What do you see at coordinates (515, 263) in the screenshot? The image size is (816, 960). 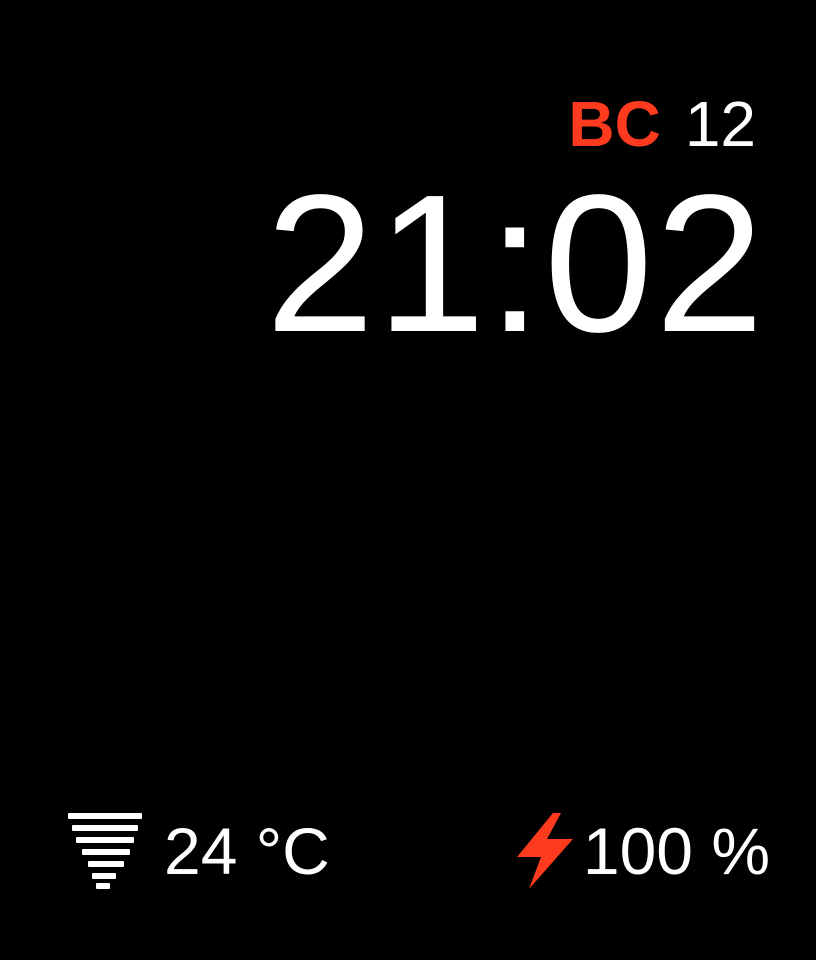 I see `time-display: 21:02` at bounding box center [515, 263].